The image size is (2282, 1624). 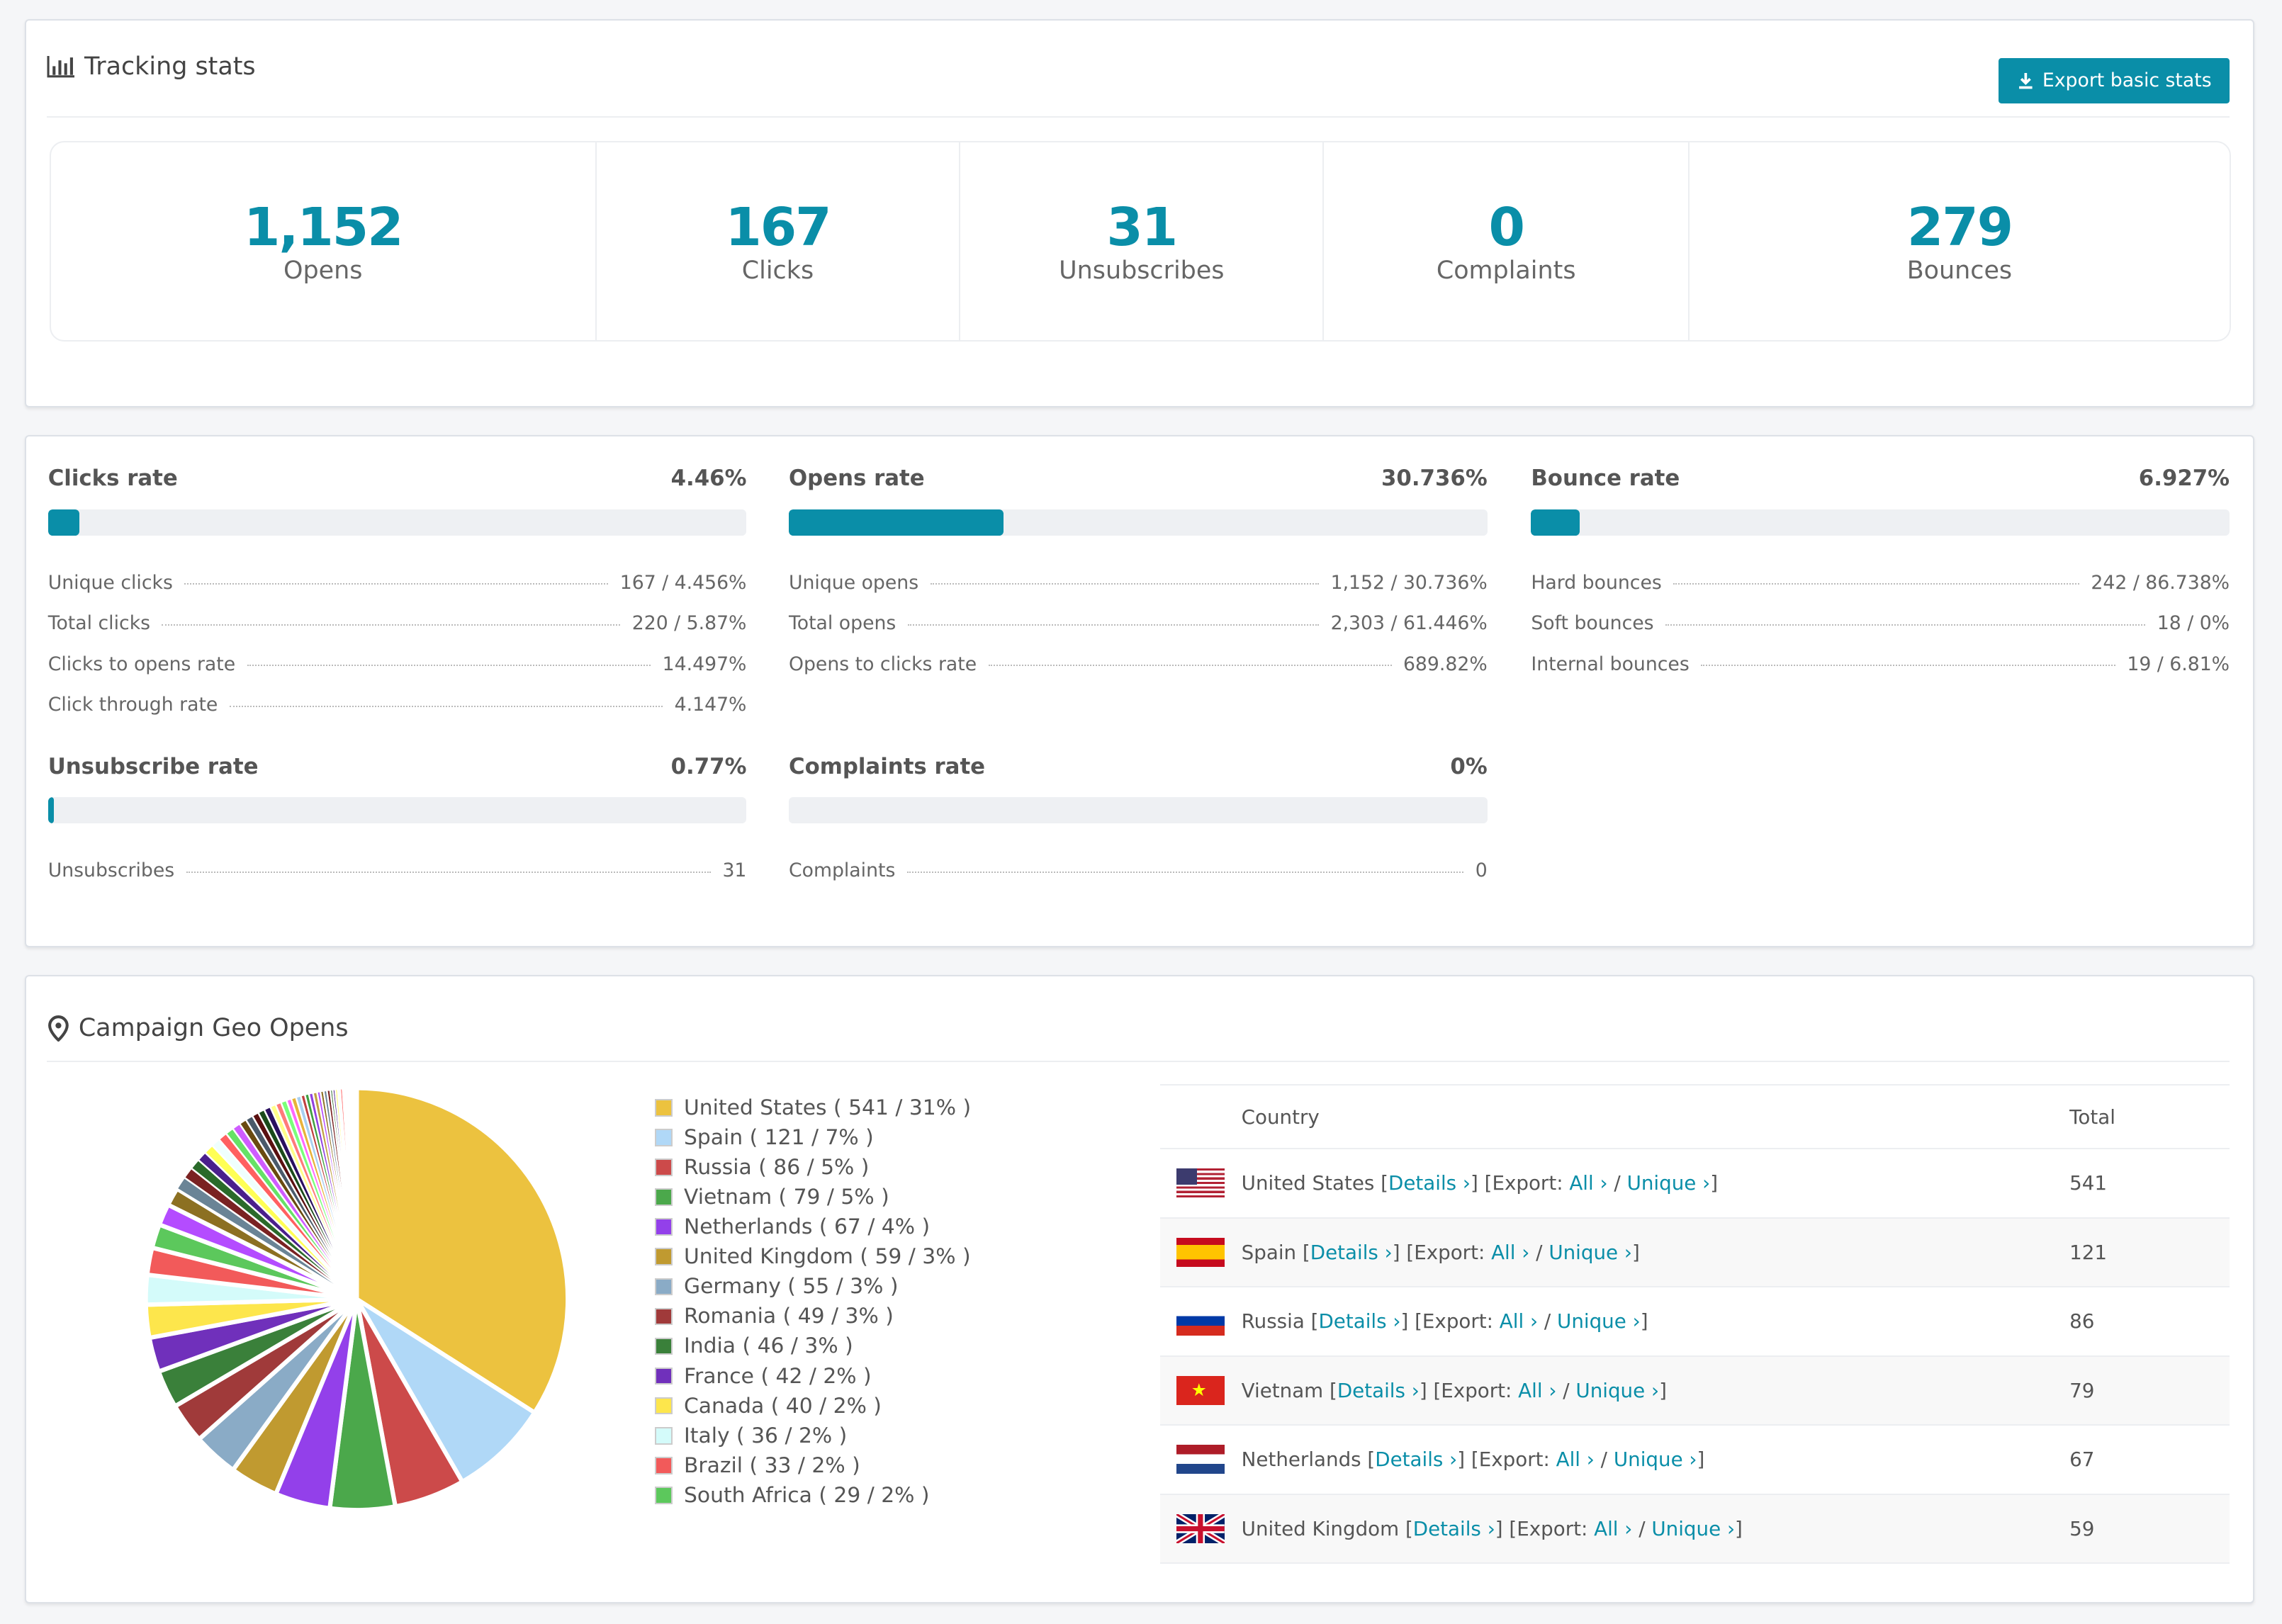 What do you see at coordinates (1881, 573) in the screenshot?
I see `rate-detail-row: Hard bounces 242 / 86.738%` at bounding box center [1881, 573].